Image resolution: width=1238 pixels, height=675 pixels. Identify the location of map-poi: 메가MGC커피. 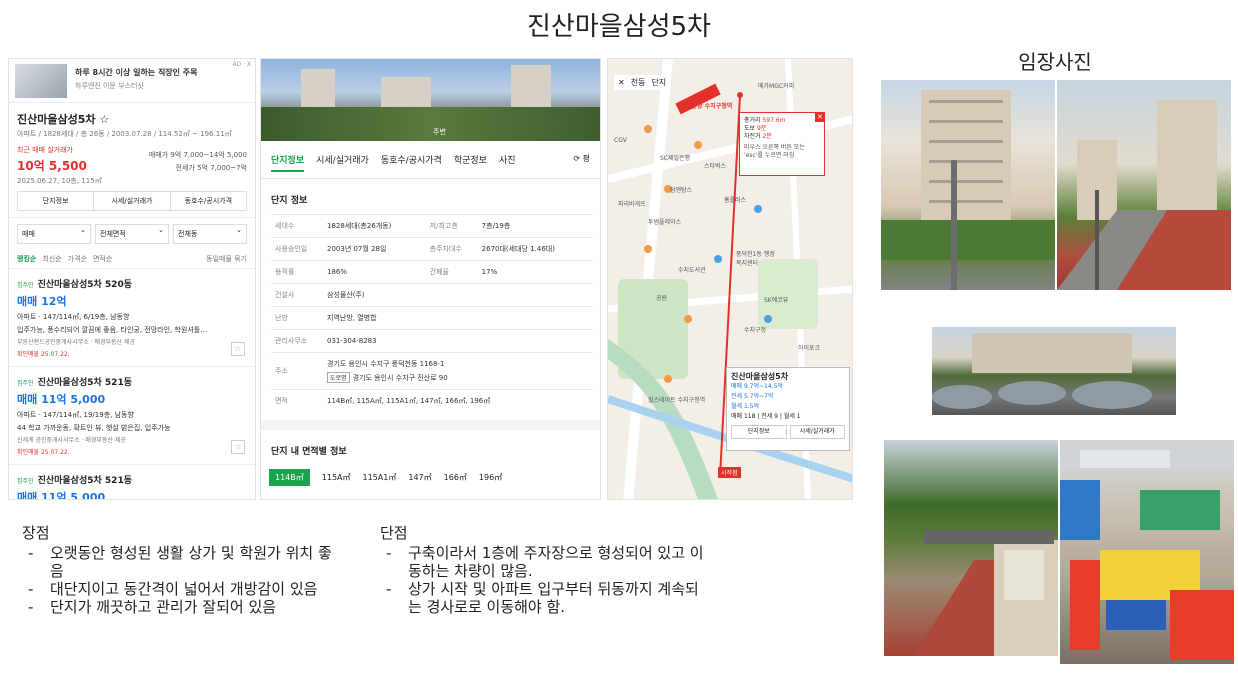
(776, 85).